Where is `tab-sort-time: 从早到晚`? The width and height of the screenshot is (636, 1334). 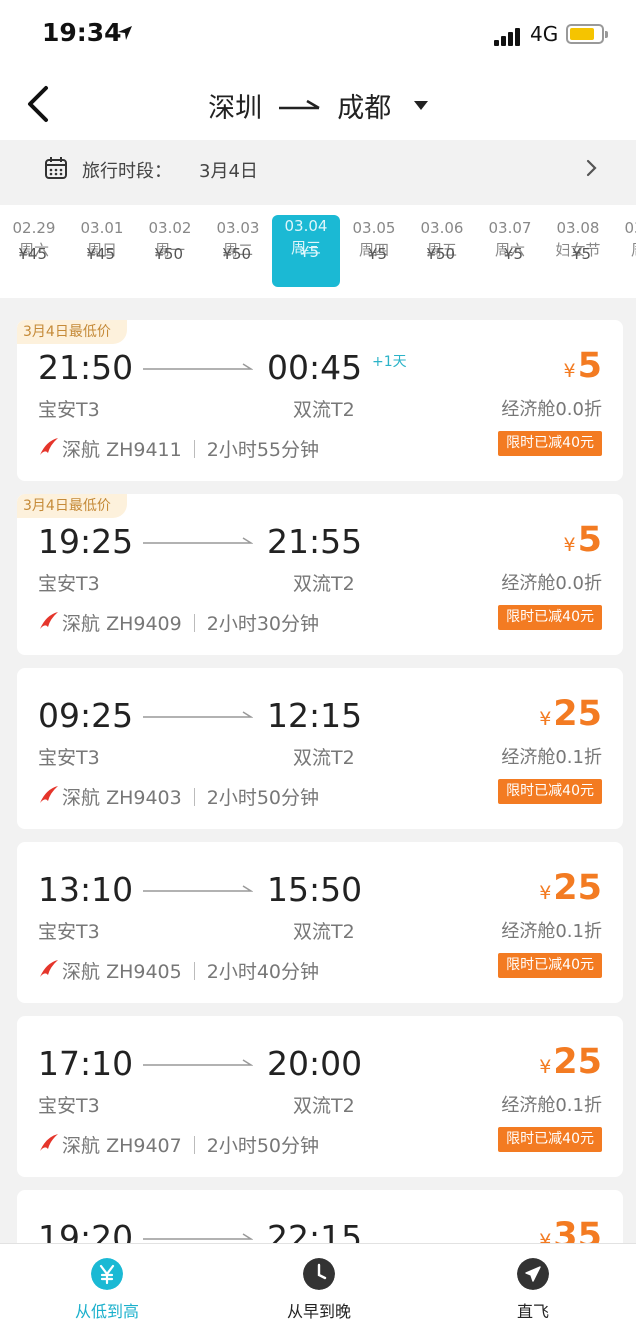
tab-sort-time: 从早到晚 is located at coordinates (319, 1290).